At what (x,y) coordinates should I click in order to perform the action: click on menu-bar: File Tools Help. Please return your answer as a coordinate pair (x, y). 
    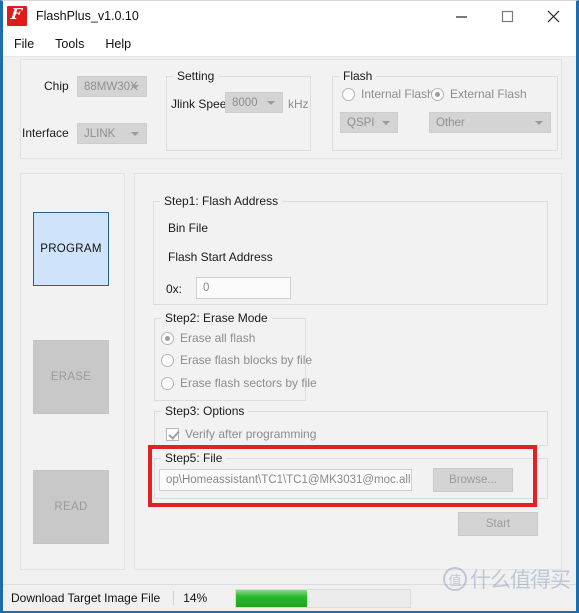
    Looking at the image, I should click on (289, 44).